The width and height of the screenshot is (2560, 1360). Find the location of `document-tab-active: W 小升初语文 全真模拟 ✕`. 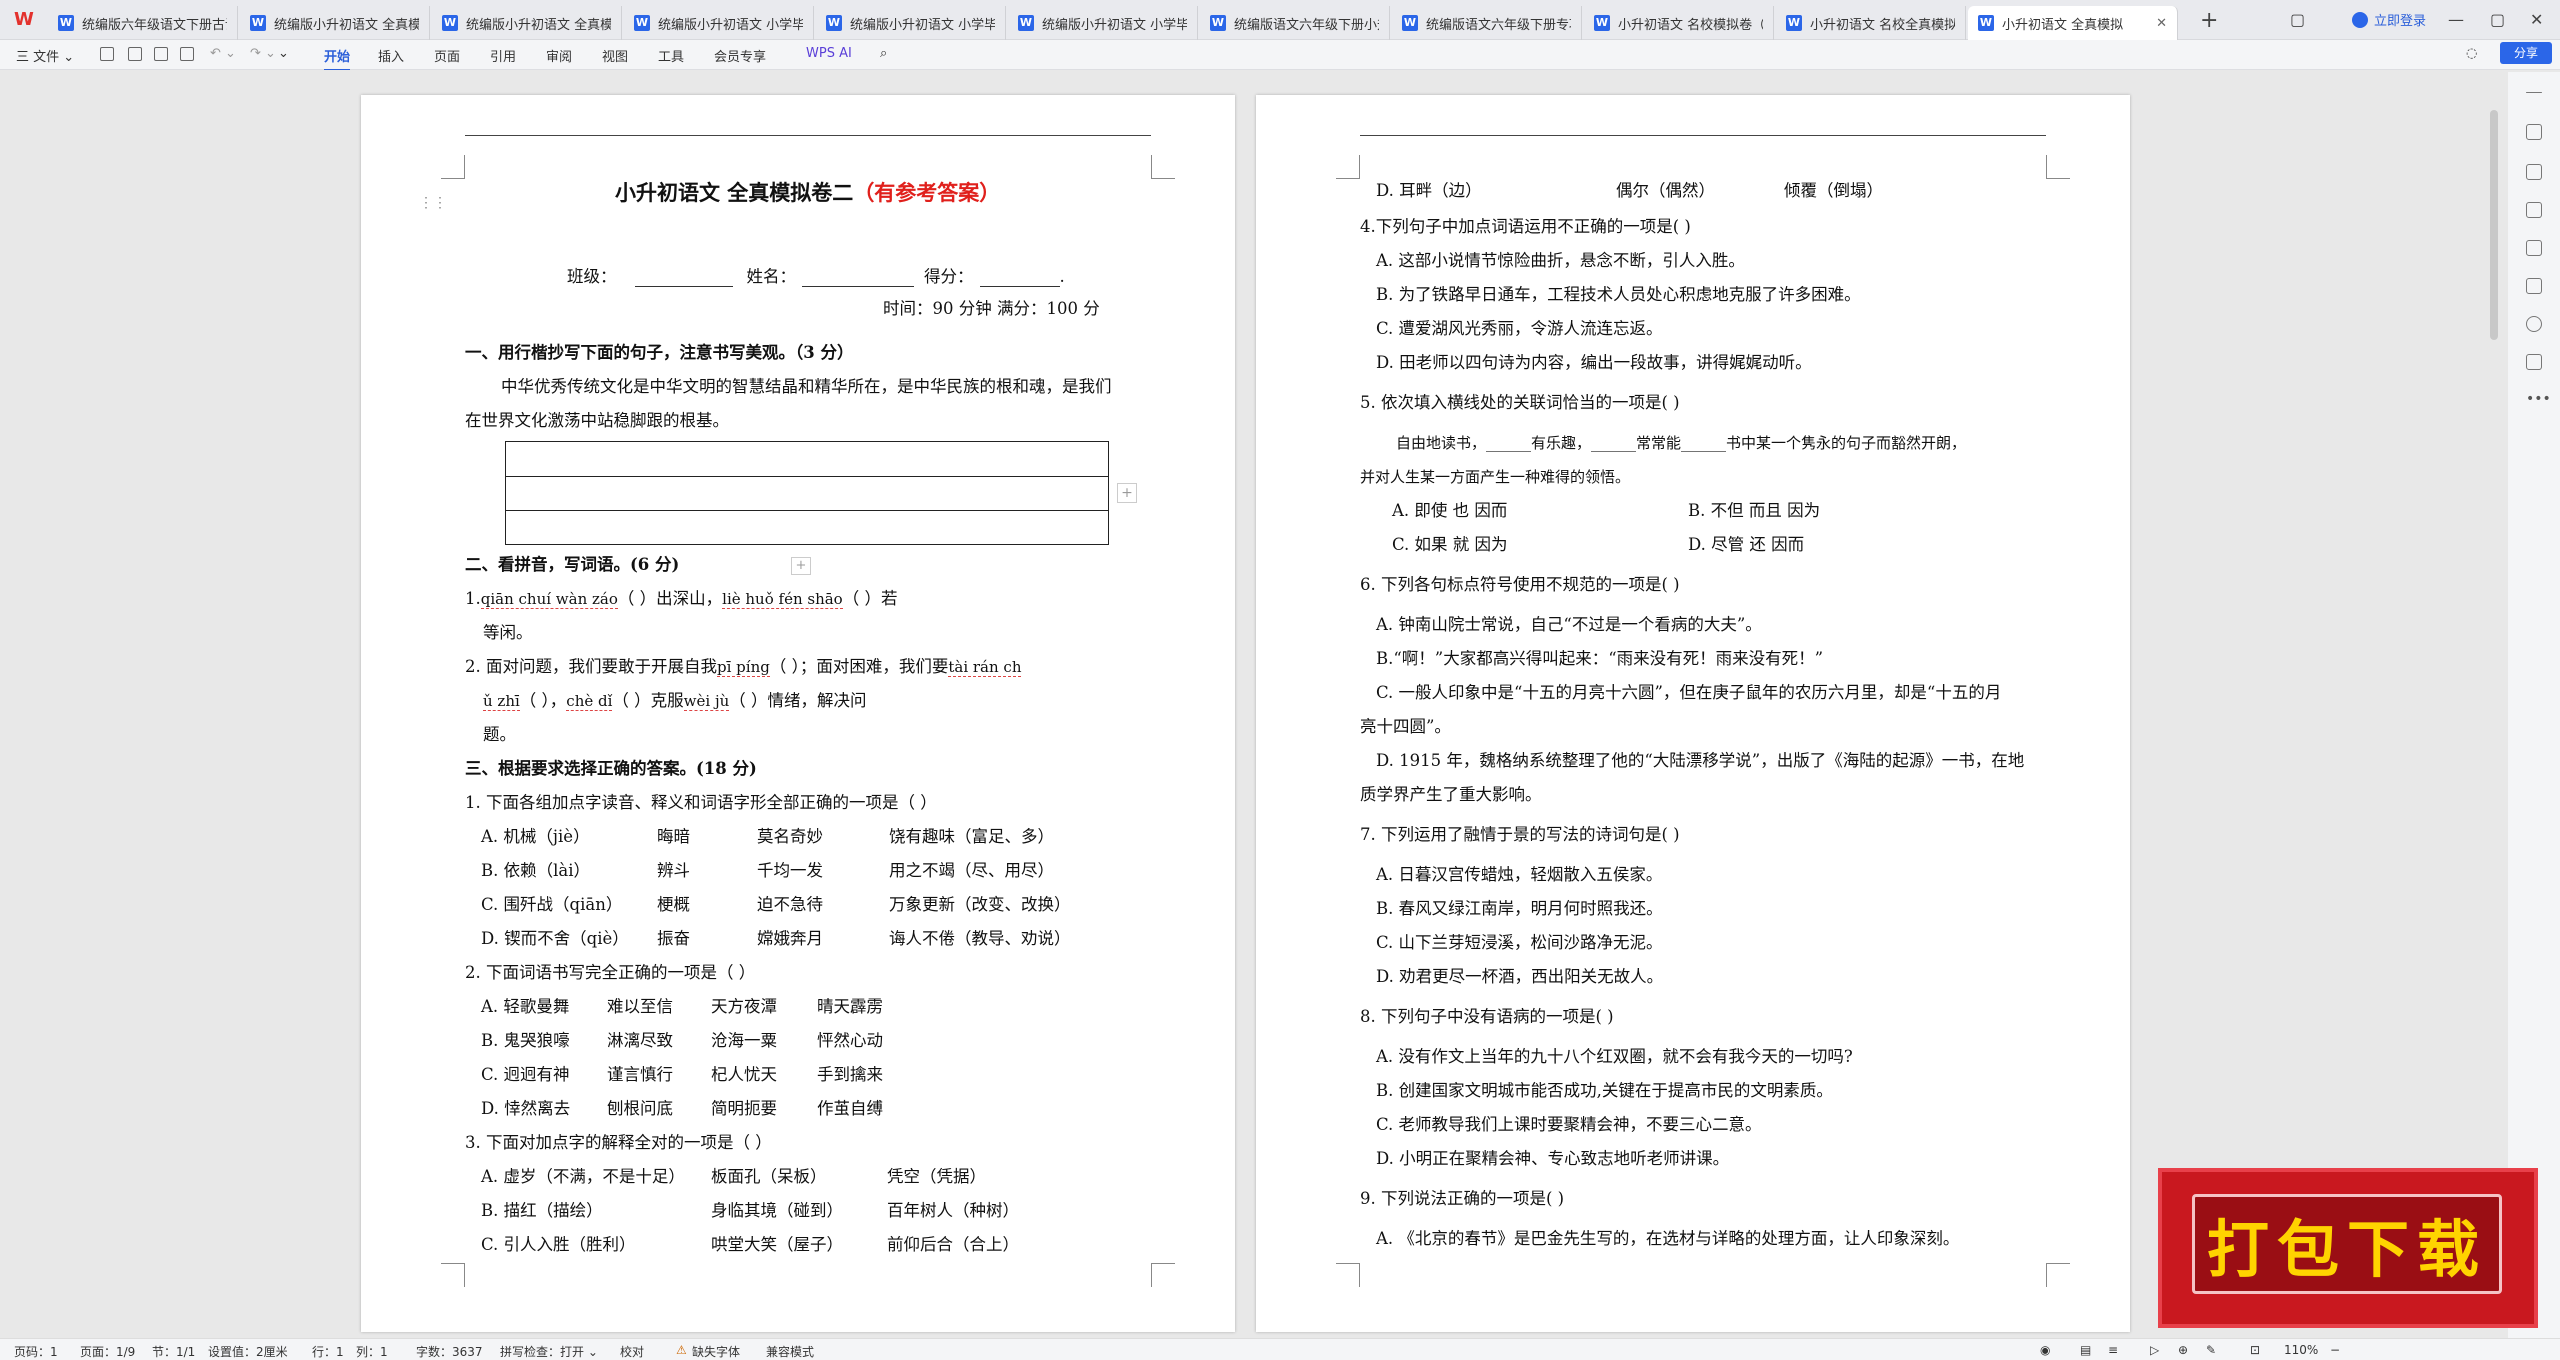

document-tab-active: W 小升初语文 全真模拟 ✕ is located at coordinates (2073, 23).